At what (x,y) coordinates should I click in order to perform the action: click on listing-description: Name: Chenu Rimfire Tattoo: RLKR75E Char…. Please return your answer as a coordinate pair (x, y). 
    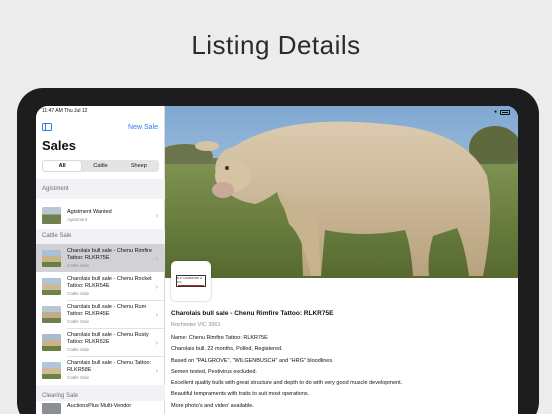
    Looking at the image, I should click on (341, 372).